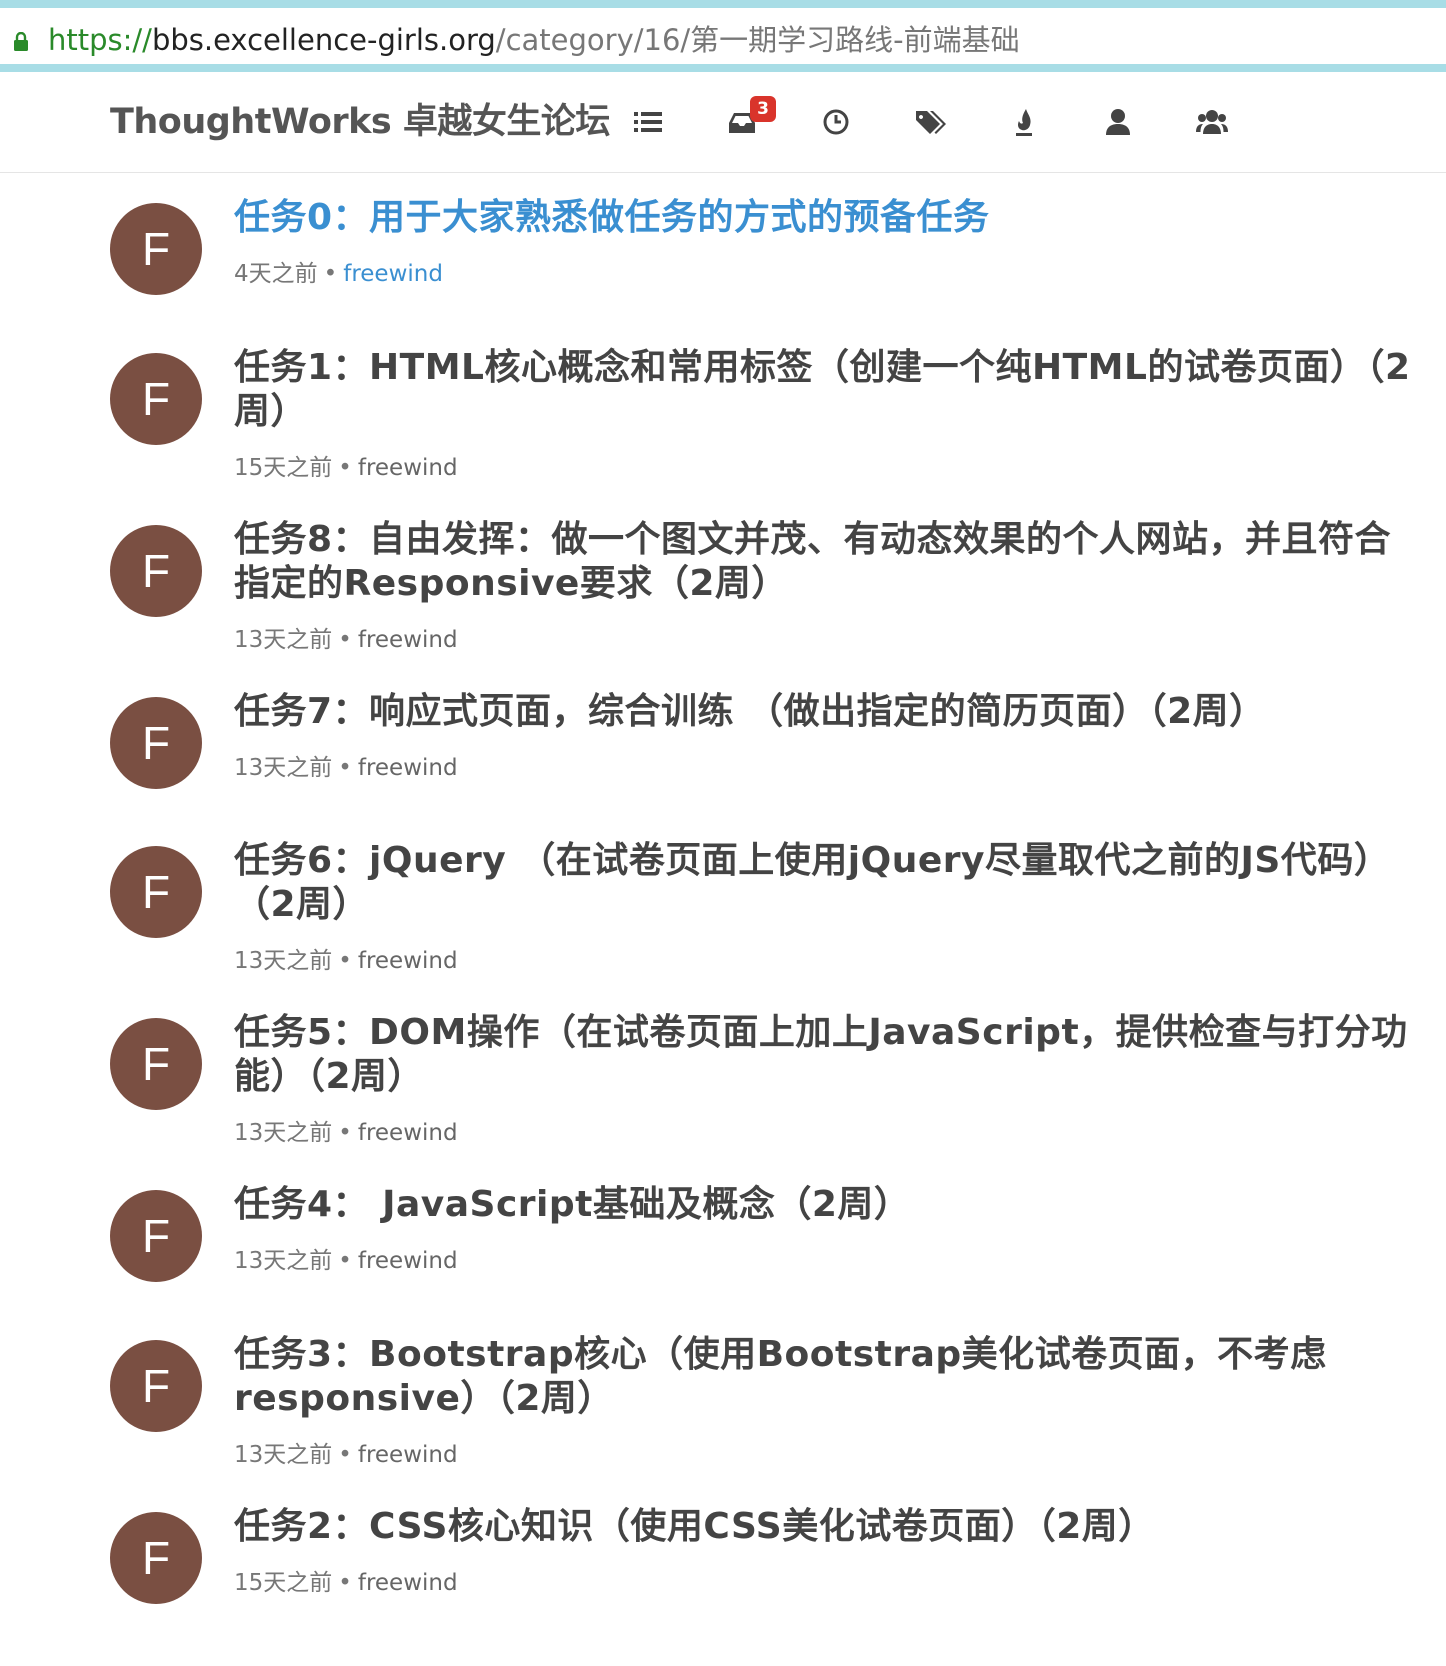 This screenshot has height=1666, width=1446. I want to click on categories-nav-button, so click(648, 122).